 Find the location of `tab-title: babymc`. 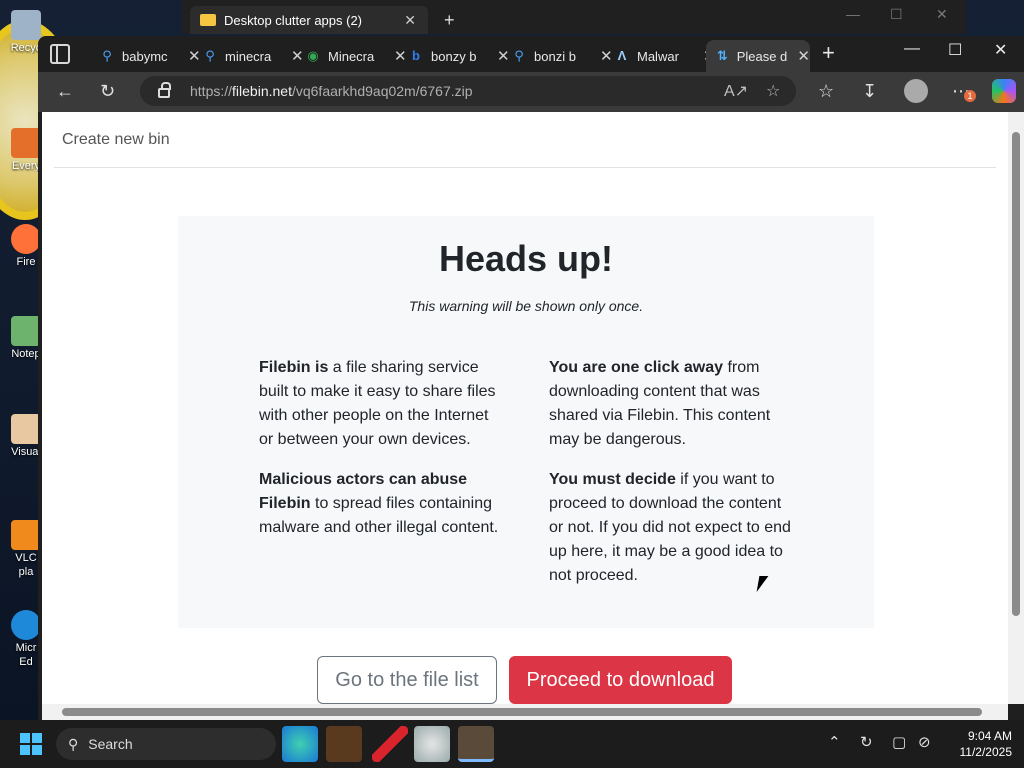

tab-title: babymc is located at coordinates (145, 56).